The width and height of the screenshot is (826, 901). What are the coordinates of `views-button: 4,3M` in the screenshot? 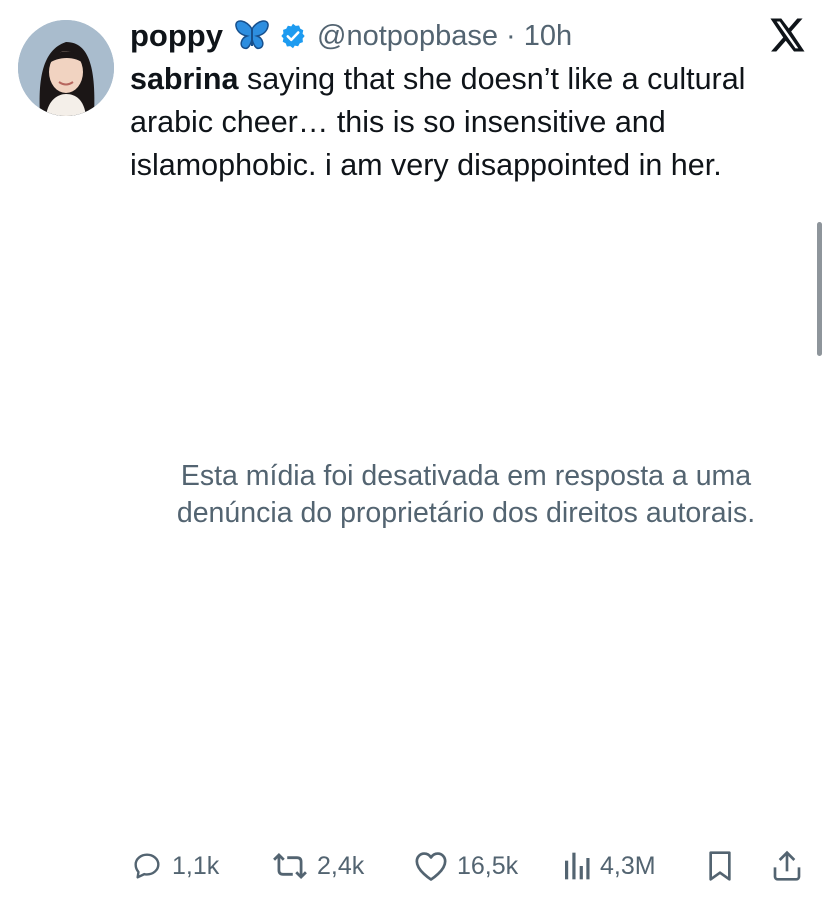 It's located at (609, 866).